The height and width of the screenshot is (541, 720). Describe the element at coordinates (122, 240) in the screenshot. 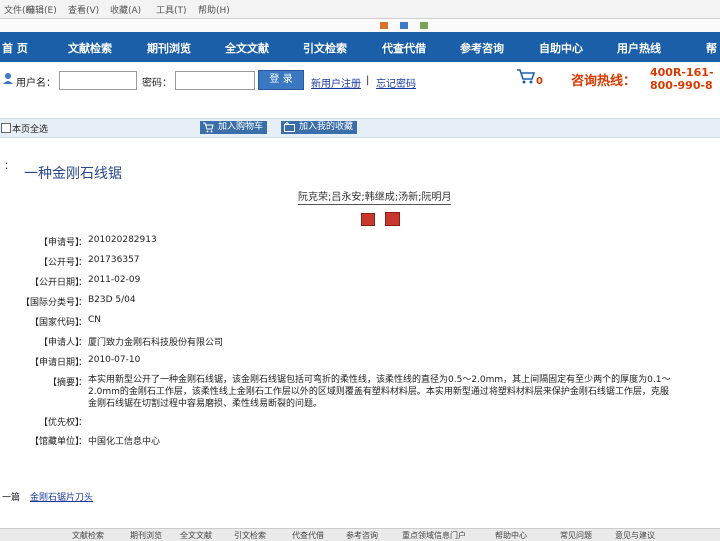

I see `application-number-value: 201020282913` at that location.